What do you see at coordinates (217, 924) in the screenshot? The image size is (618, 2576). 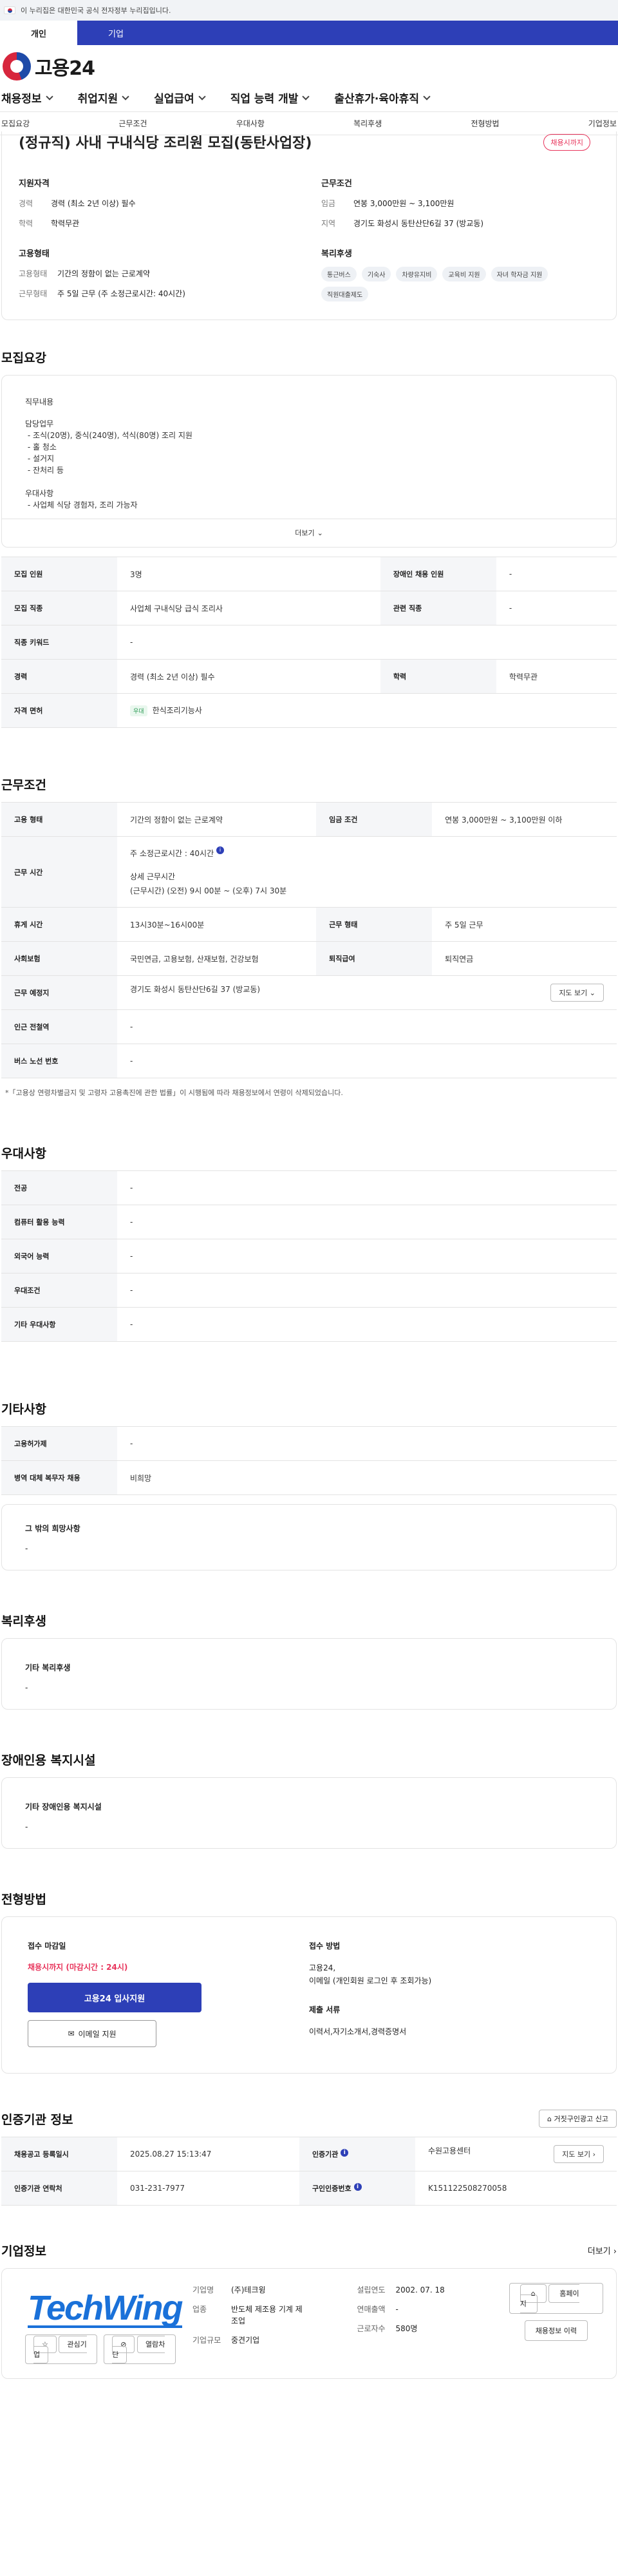 I see `table-cell: 13시30분~16시00분` at bounding box center [217, 924].